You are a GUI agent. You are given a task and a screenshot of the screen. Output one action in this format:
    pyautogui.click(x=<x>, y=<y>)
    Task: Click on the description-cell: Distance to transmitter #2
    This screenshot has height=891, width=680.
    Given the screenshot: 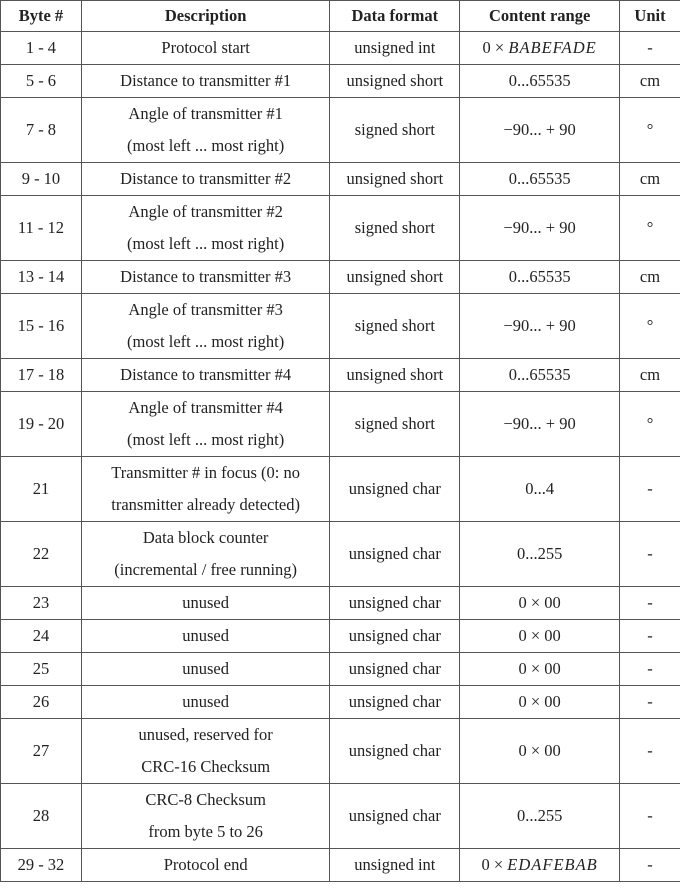 What is the action you would take?
    pyautogui.click(x=205, y=179)
    